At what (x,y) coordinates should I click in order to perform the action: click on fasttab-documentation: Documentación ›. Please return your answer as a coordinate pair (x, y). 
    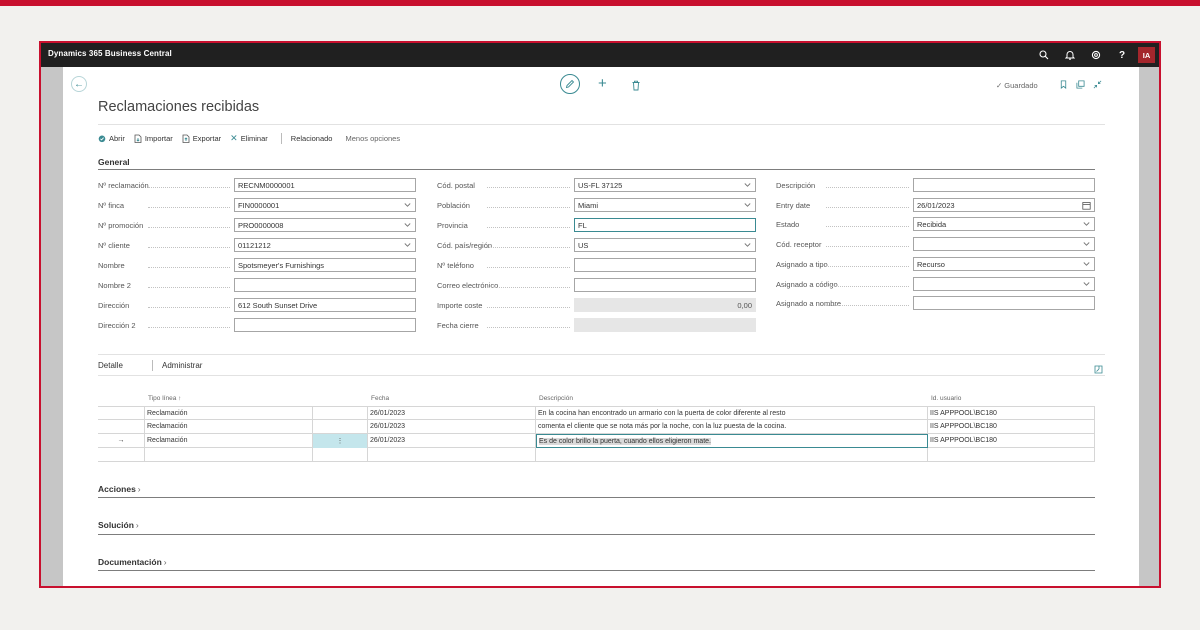
    Looking at the image, I should click on (132, 562).